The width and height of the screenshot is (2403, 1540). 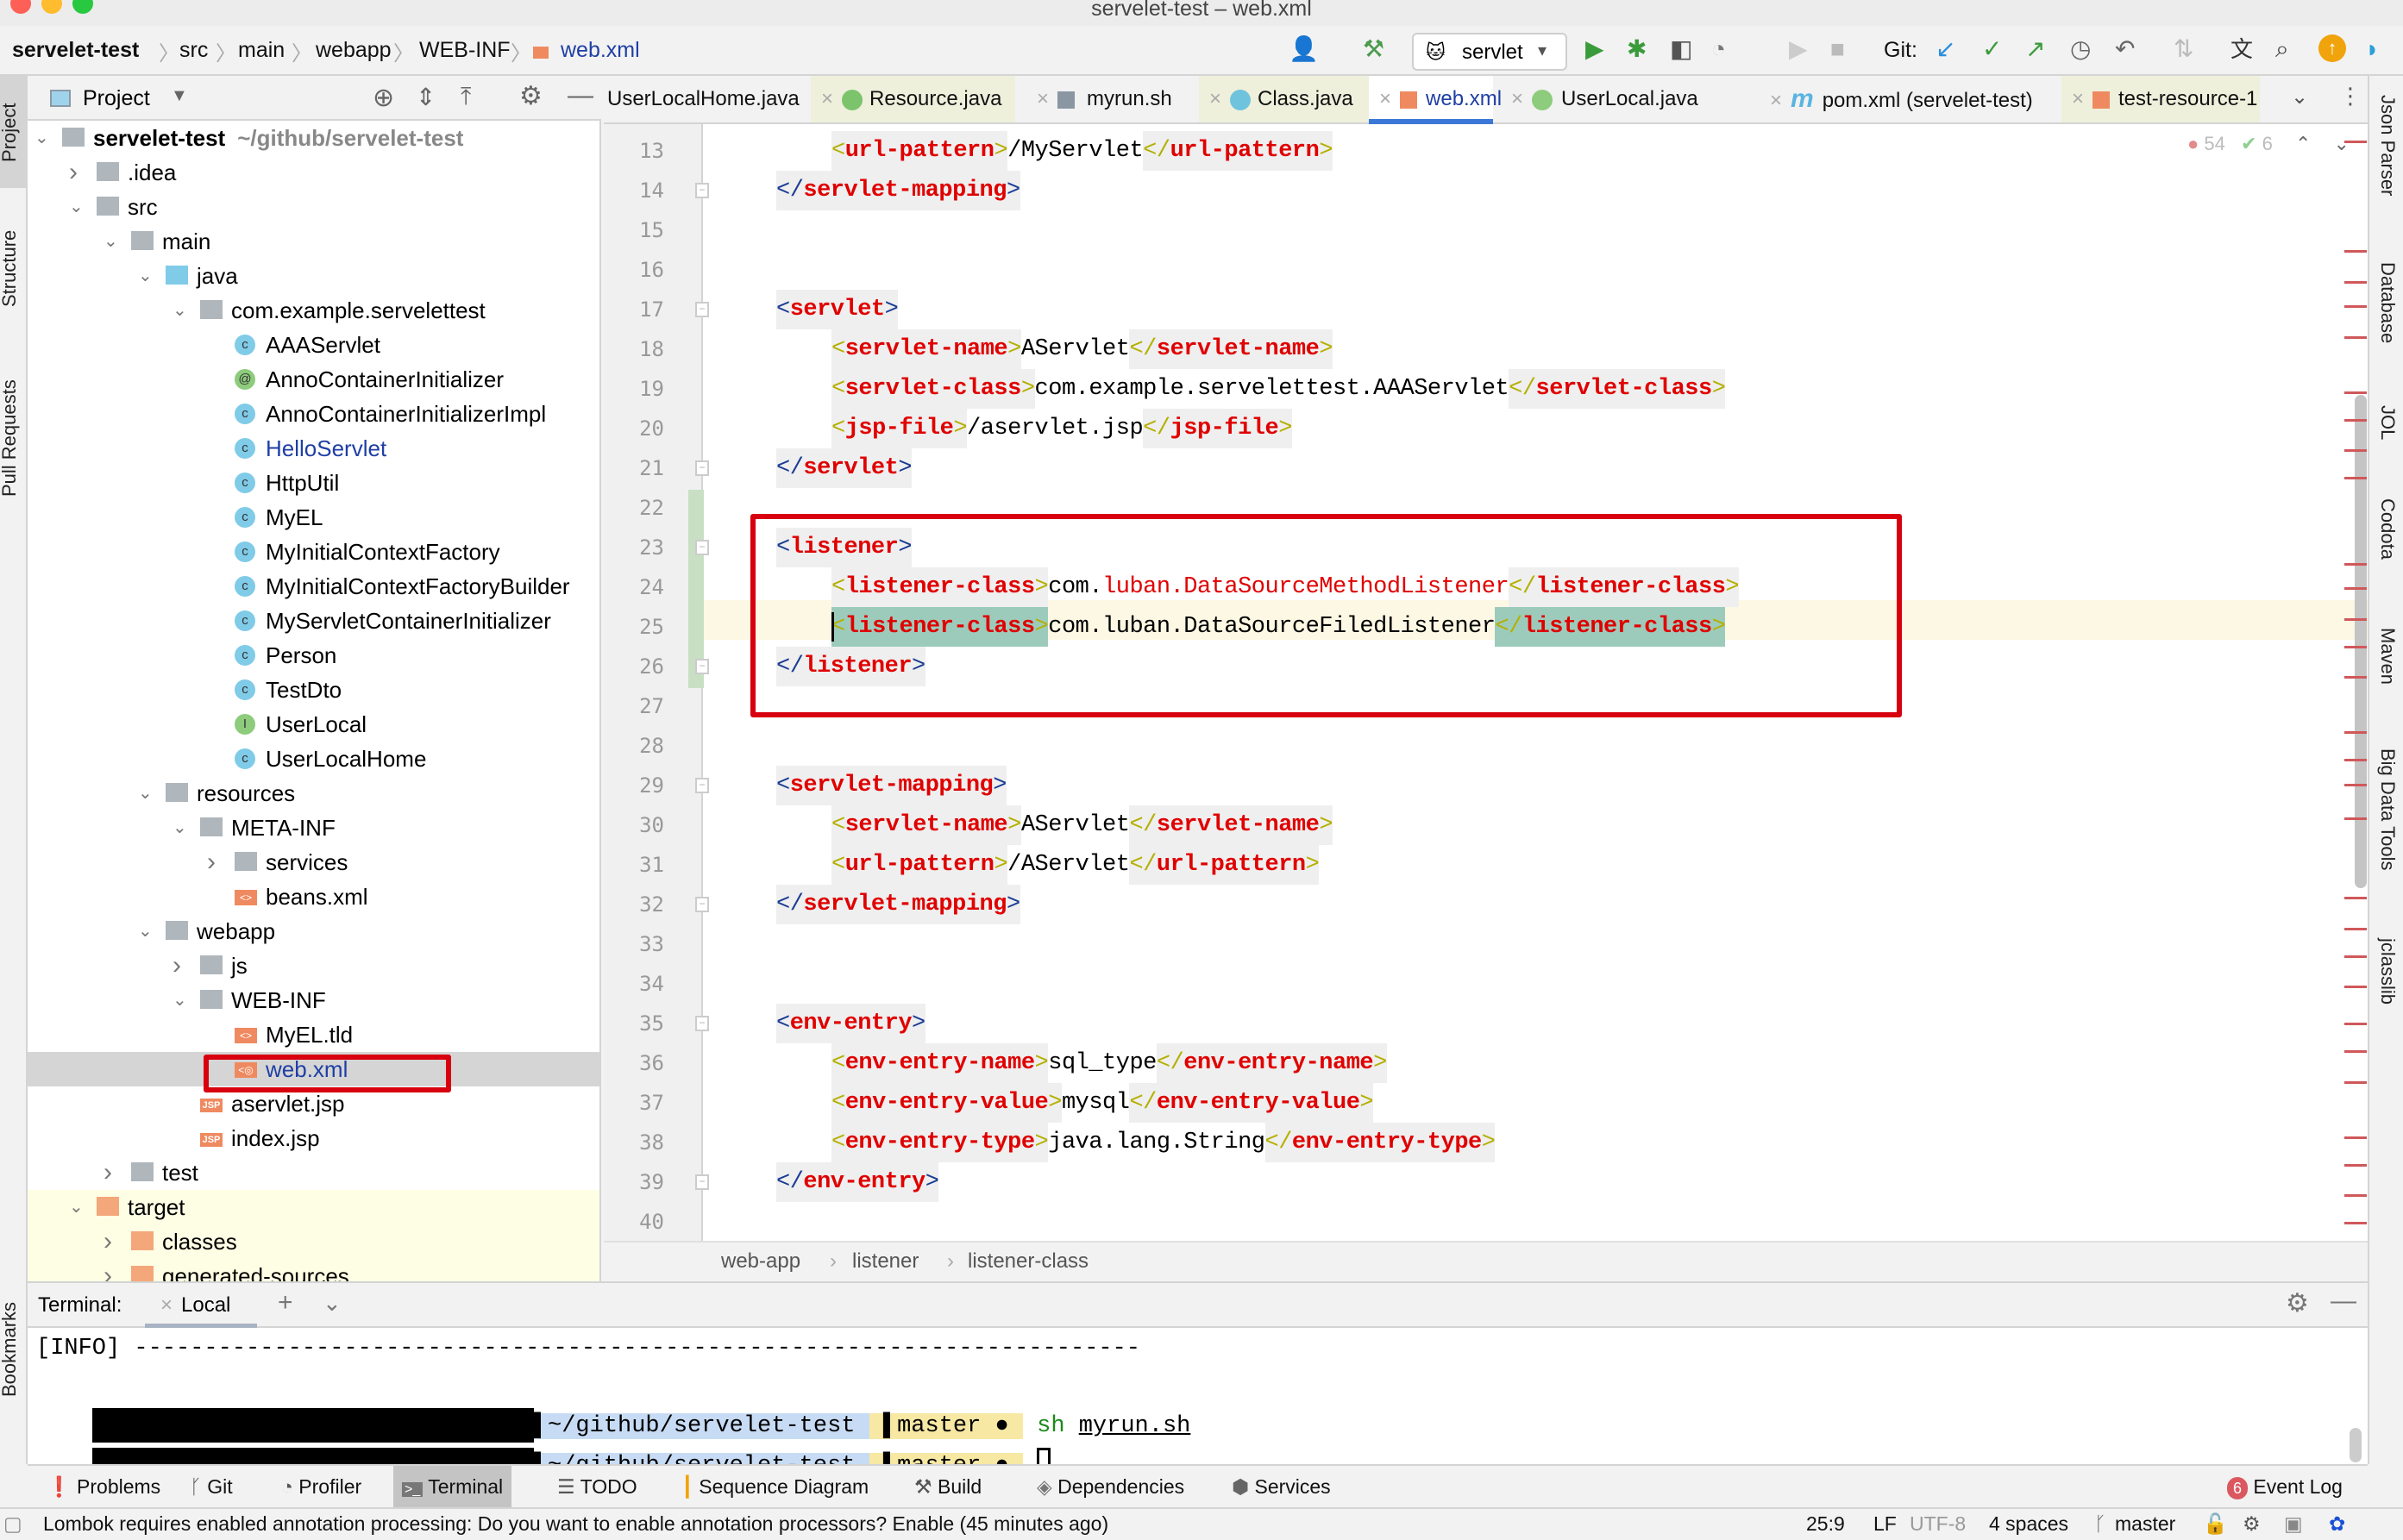 I want to click on tree-item: ⌄ resources, so click(x=313, y=793).